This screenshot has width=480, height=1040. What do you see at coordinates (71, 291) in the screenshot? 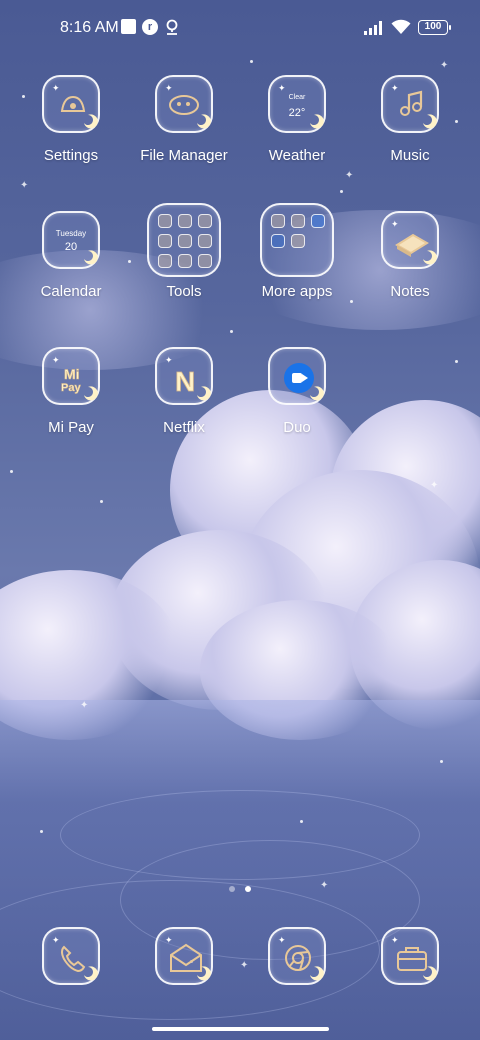
I see `app-label: Calendar` at bounding box center [71, 291].